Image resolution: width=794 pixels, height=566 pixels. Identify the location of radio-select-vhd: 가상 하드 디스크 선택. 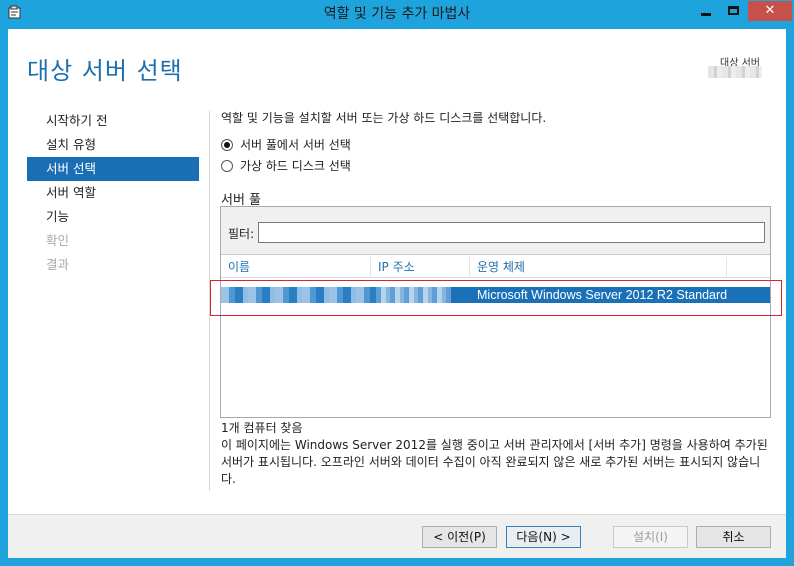
(286, 166).